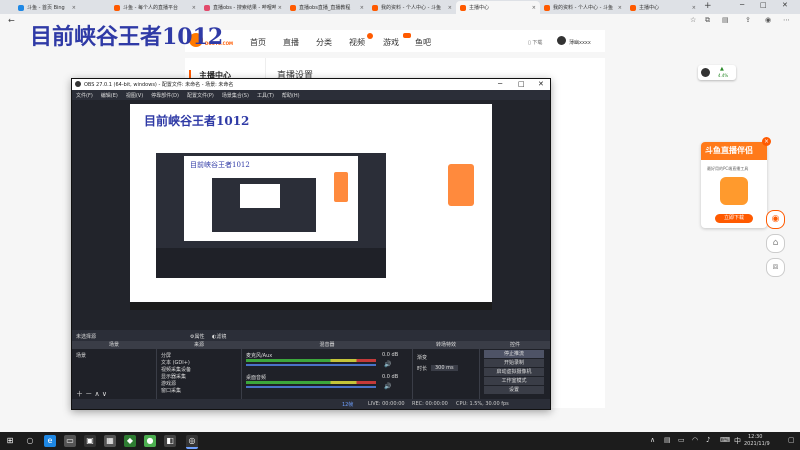  What do you see at coordinates (109, 95) in the screenshot?
I see `menu-edit: 编辑(E)` at bounding box center [109, 95].